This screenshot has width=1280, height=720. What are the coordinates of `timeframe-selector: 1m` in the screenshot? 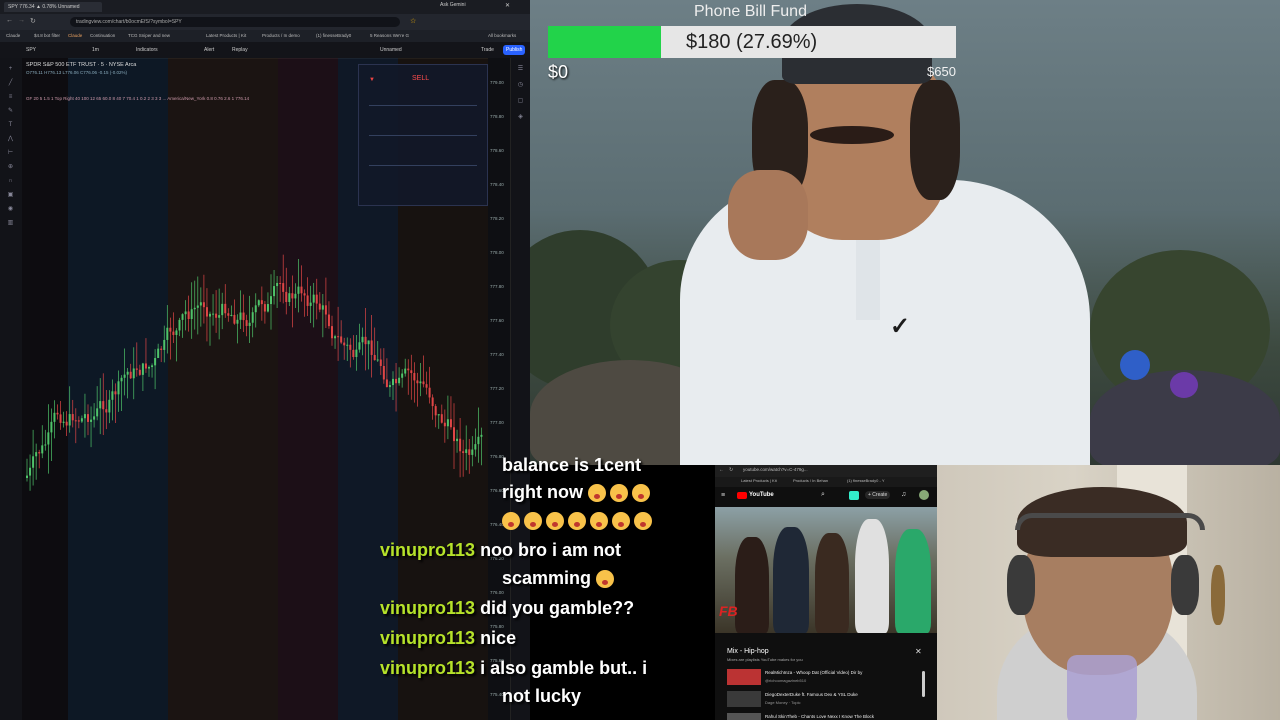 It's located at (95, 50).